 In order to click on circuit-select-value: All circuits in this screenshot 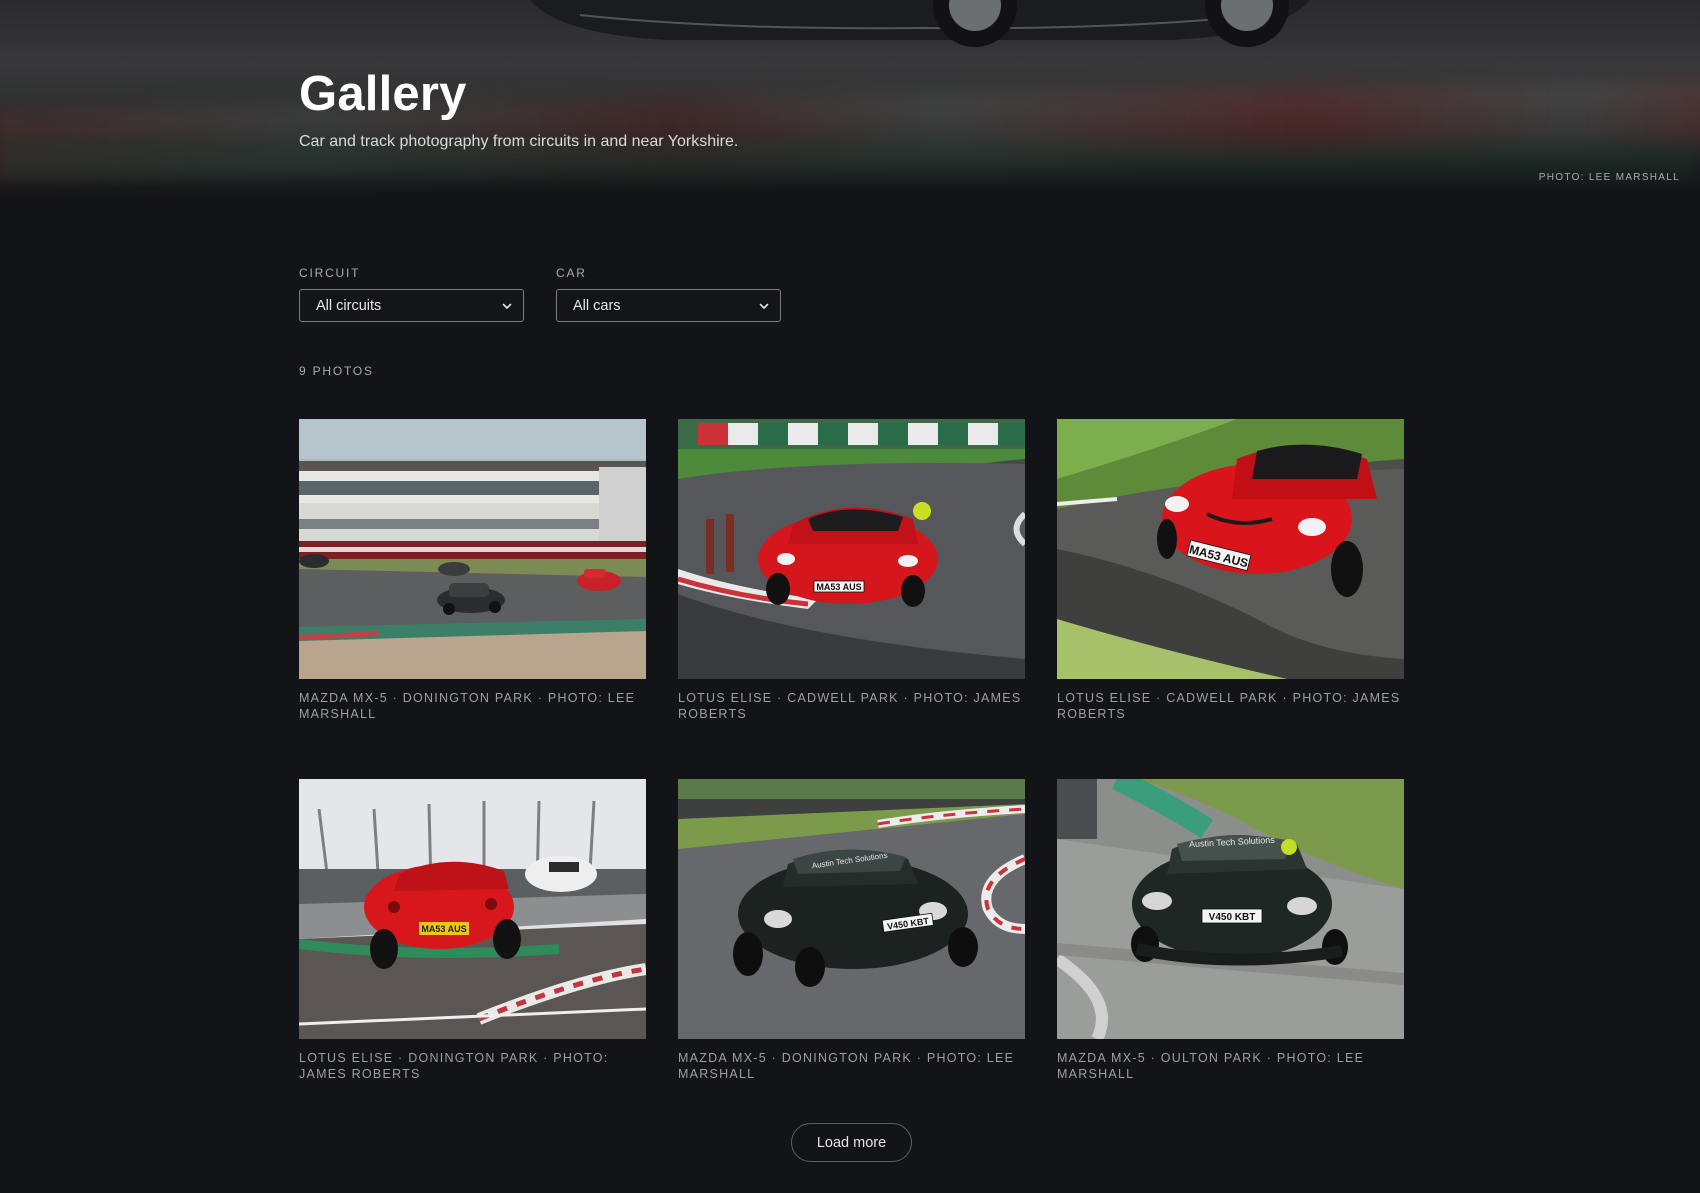, I will do `click(349, 305)`.